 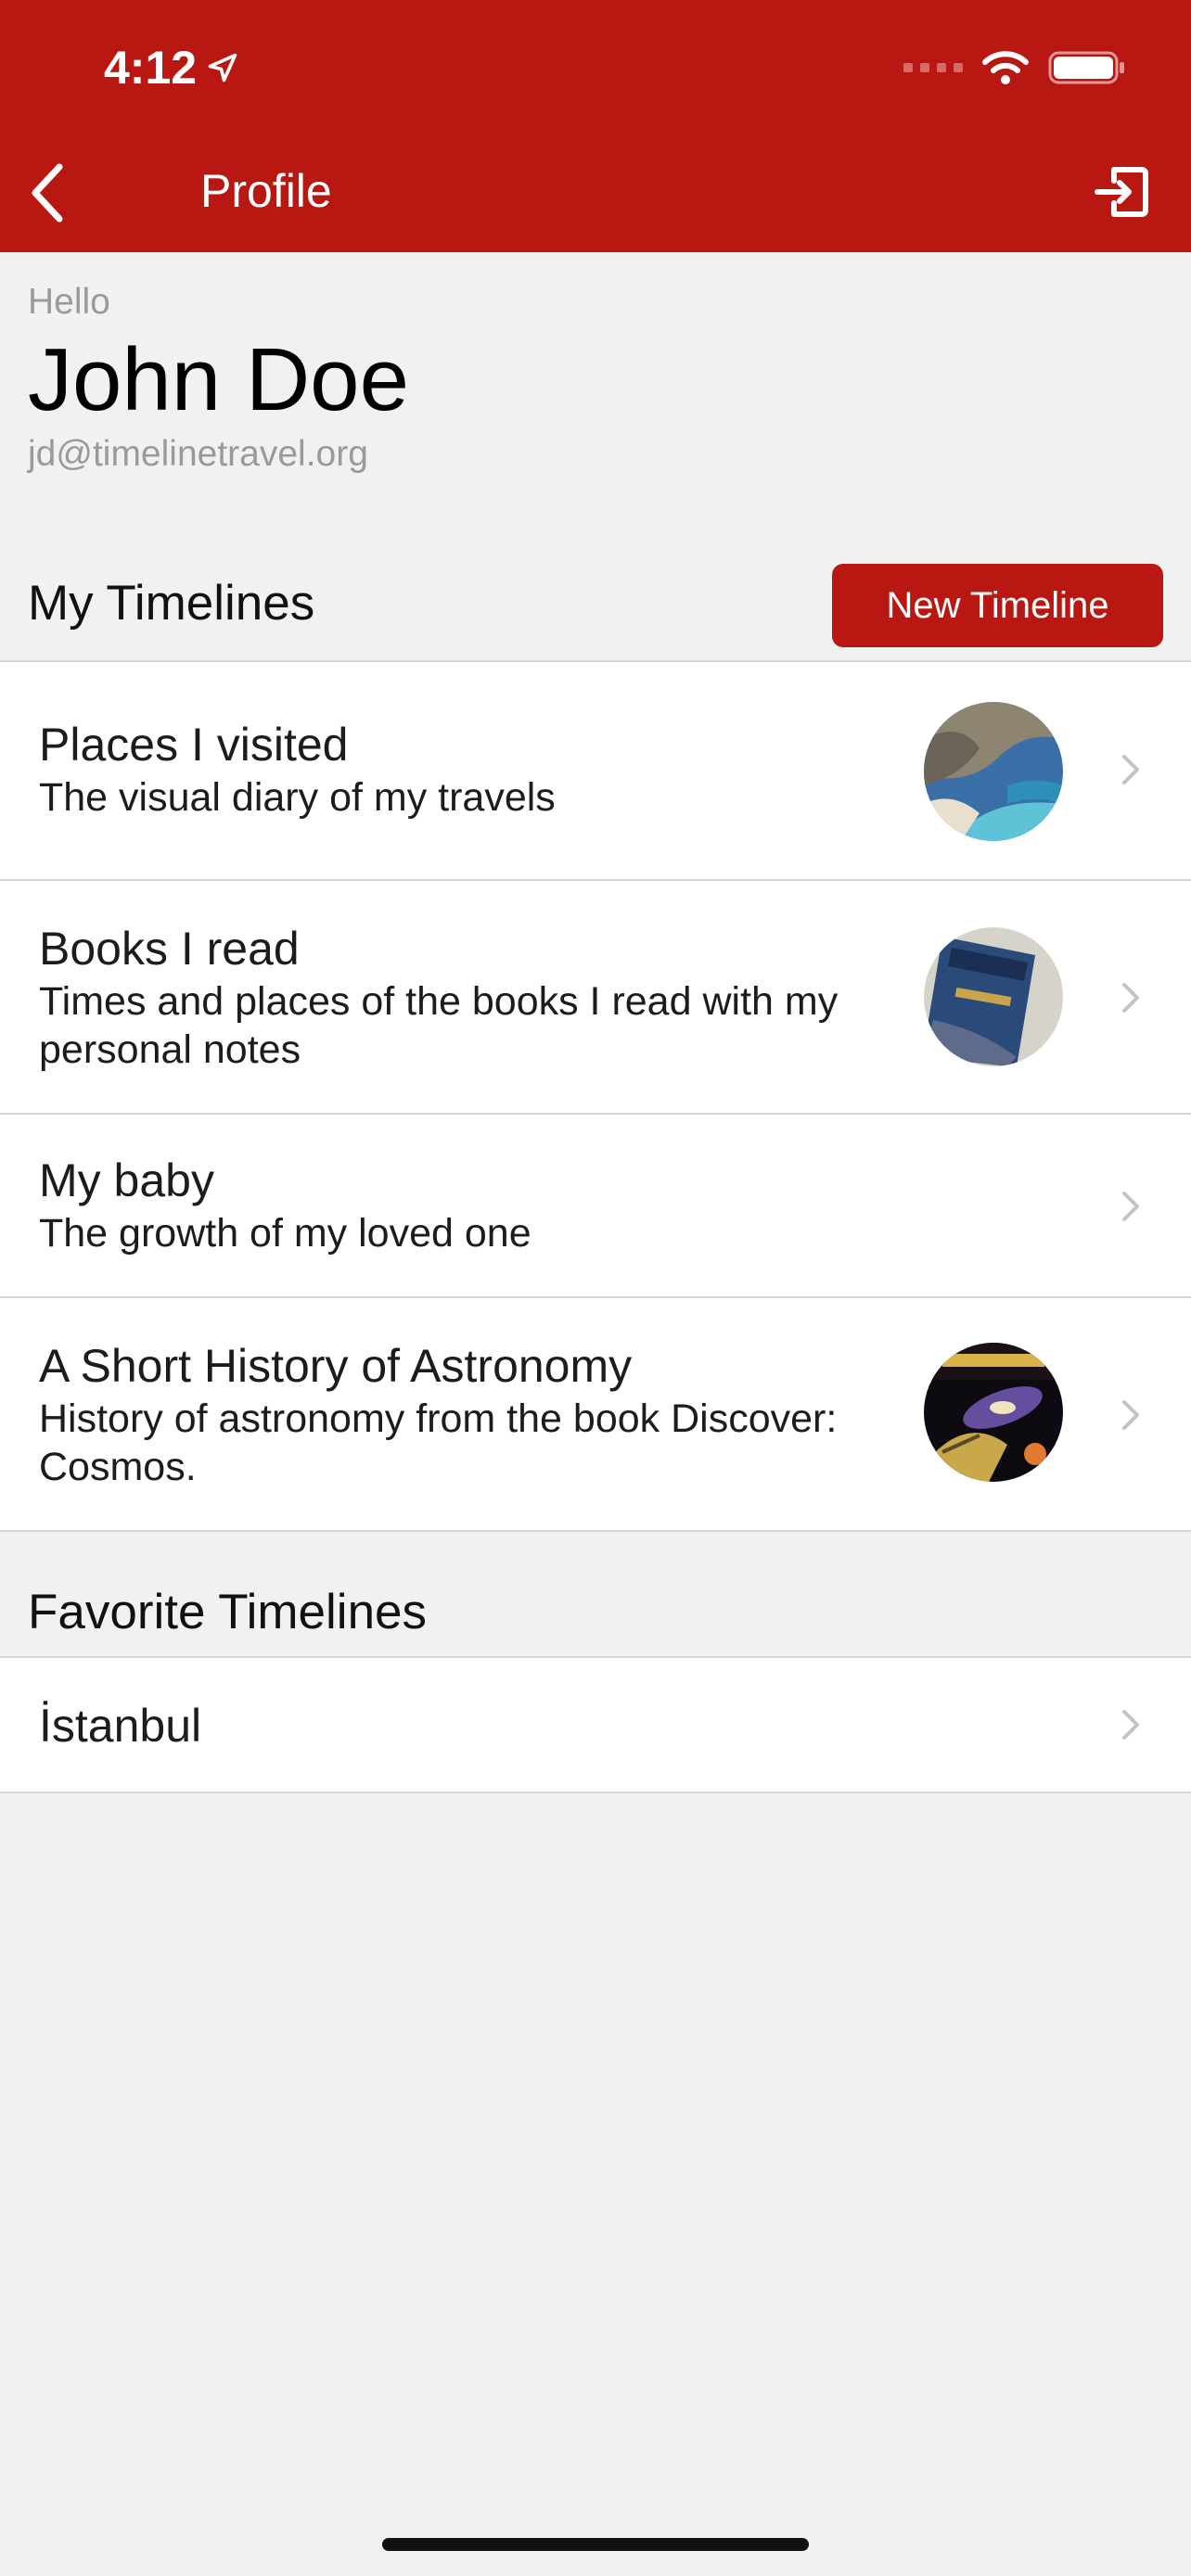 I want to click on favorite-timeline-row: İstanbul, so click(x=595, y=1726).